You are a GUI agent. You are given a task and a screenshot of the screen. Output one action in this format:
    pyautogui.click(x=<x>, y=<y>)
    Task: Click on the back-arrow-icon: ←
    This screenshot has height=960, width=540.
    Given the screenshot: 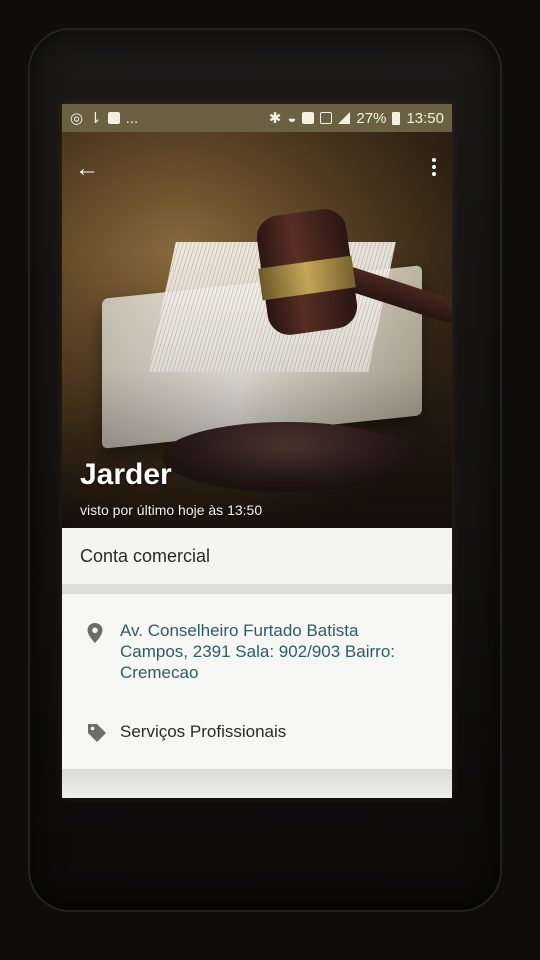 What is the action you would take?
    pyautogui.click(x=87, y=169)
    